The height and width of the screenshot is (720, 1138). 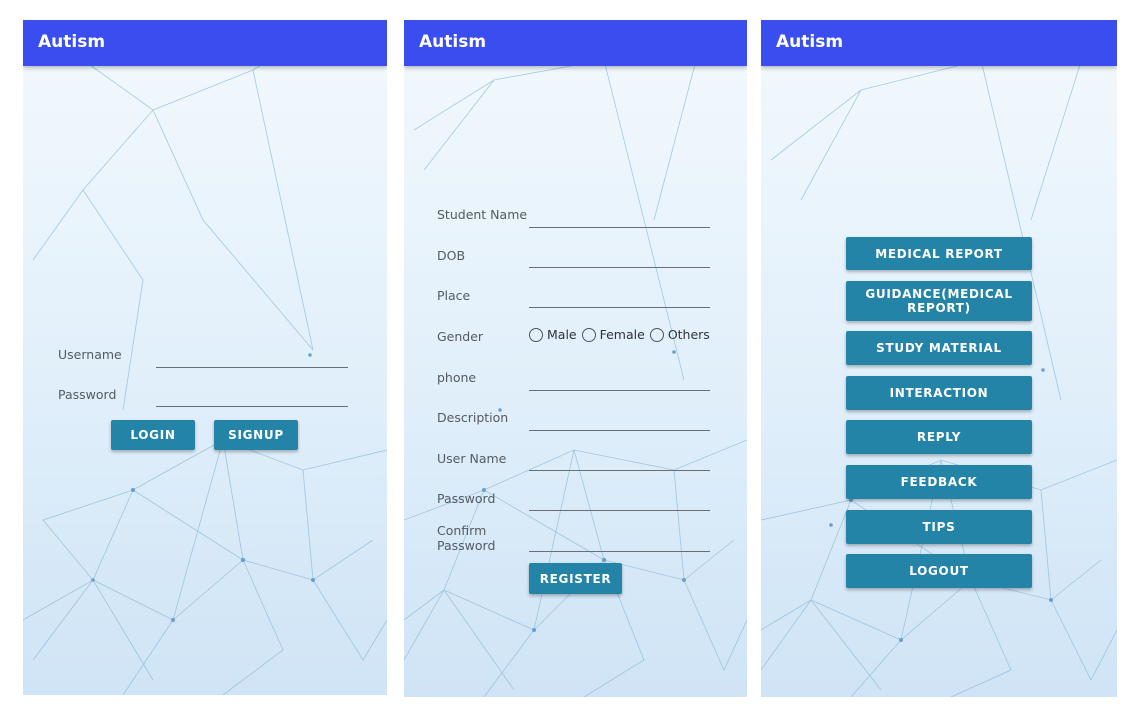 I want to click on interaction-button: INTERACTION, so click(x=939, y=393).